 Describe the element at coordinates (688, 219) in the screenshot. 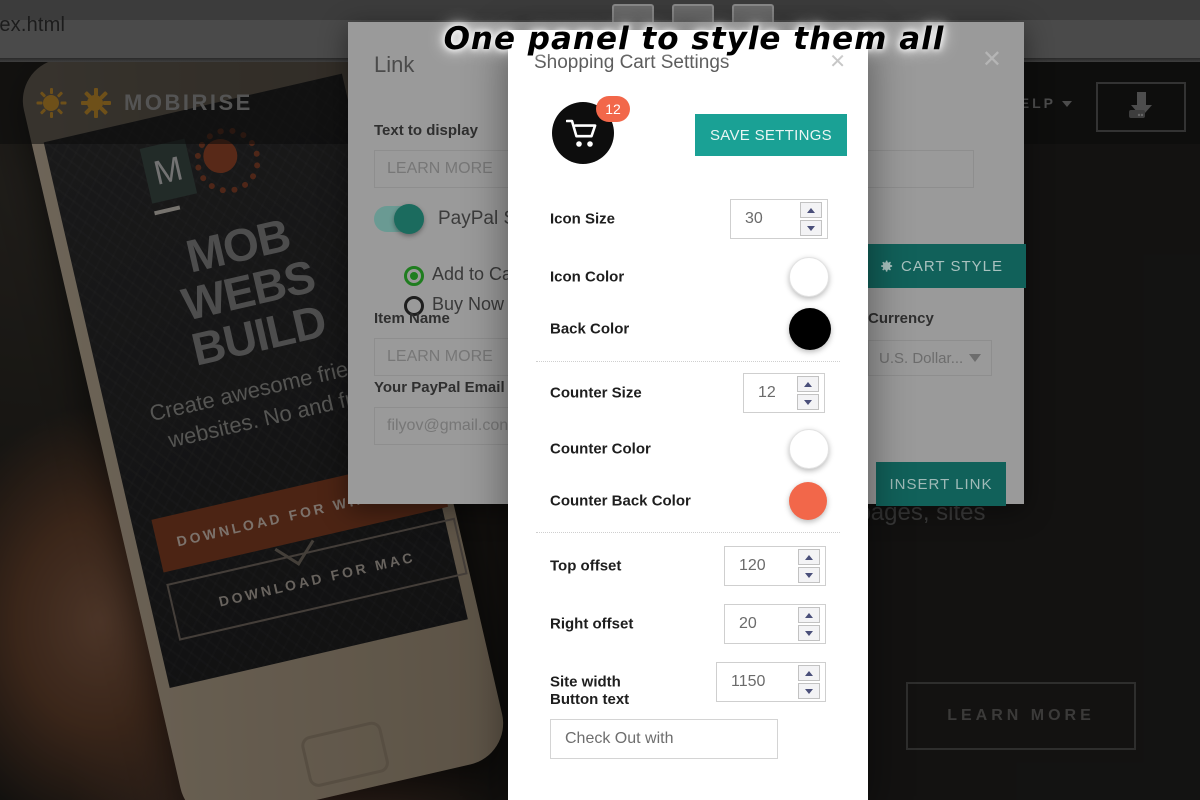

I see `row-icon-size: Icon Size 30` at that location.